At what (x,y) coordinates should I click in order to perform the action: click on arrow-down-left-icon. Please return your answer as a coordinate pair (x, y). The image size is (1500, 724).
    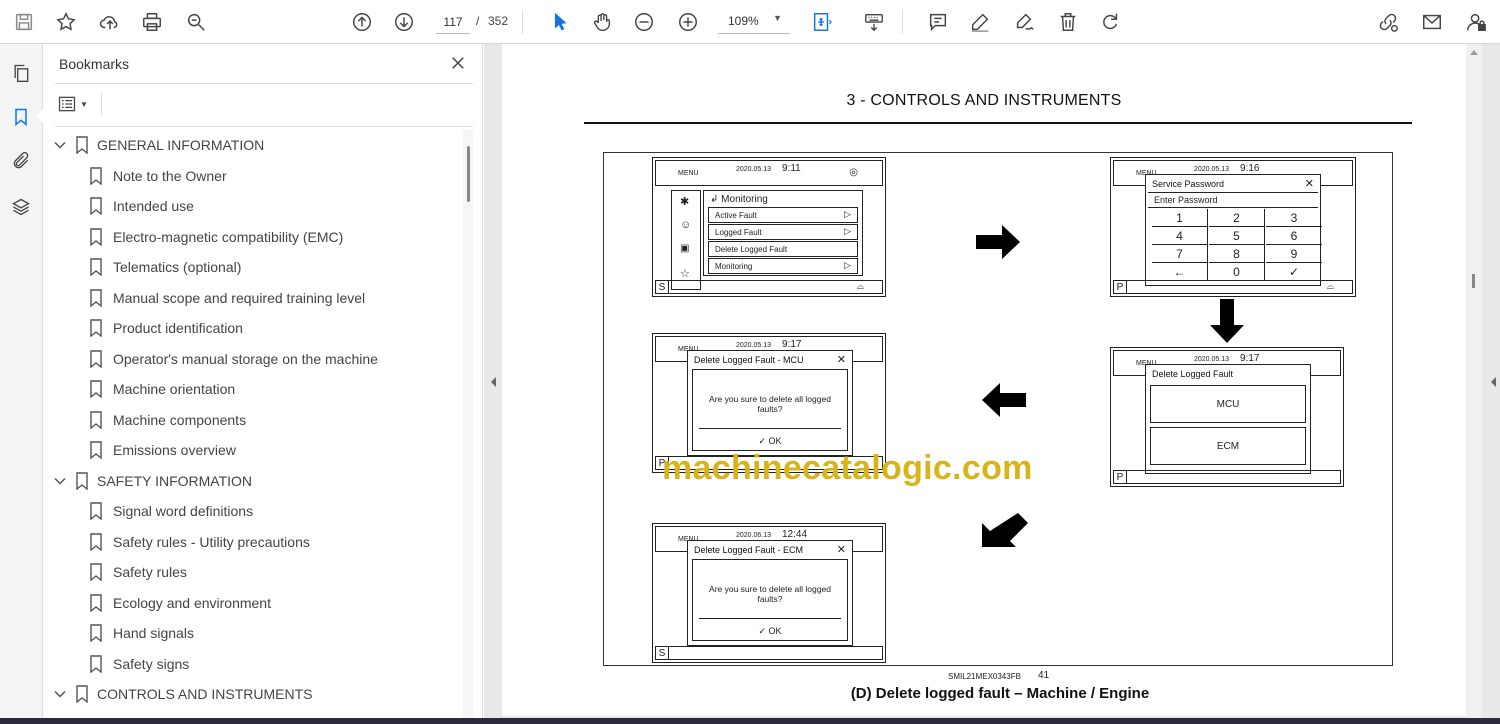
    Looking at the image, I should click on (1005, 530).